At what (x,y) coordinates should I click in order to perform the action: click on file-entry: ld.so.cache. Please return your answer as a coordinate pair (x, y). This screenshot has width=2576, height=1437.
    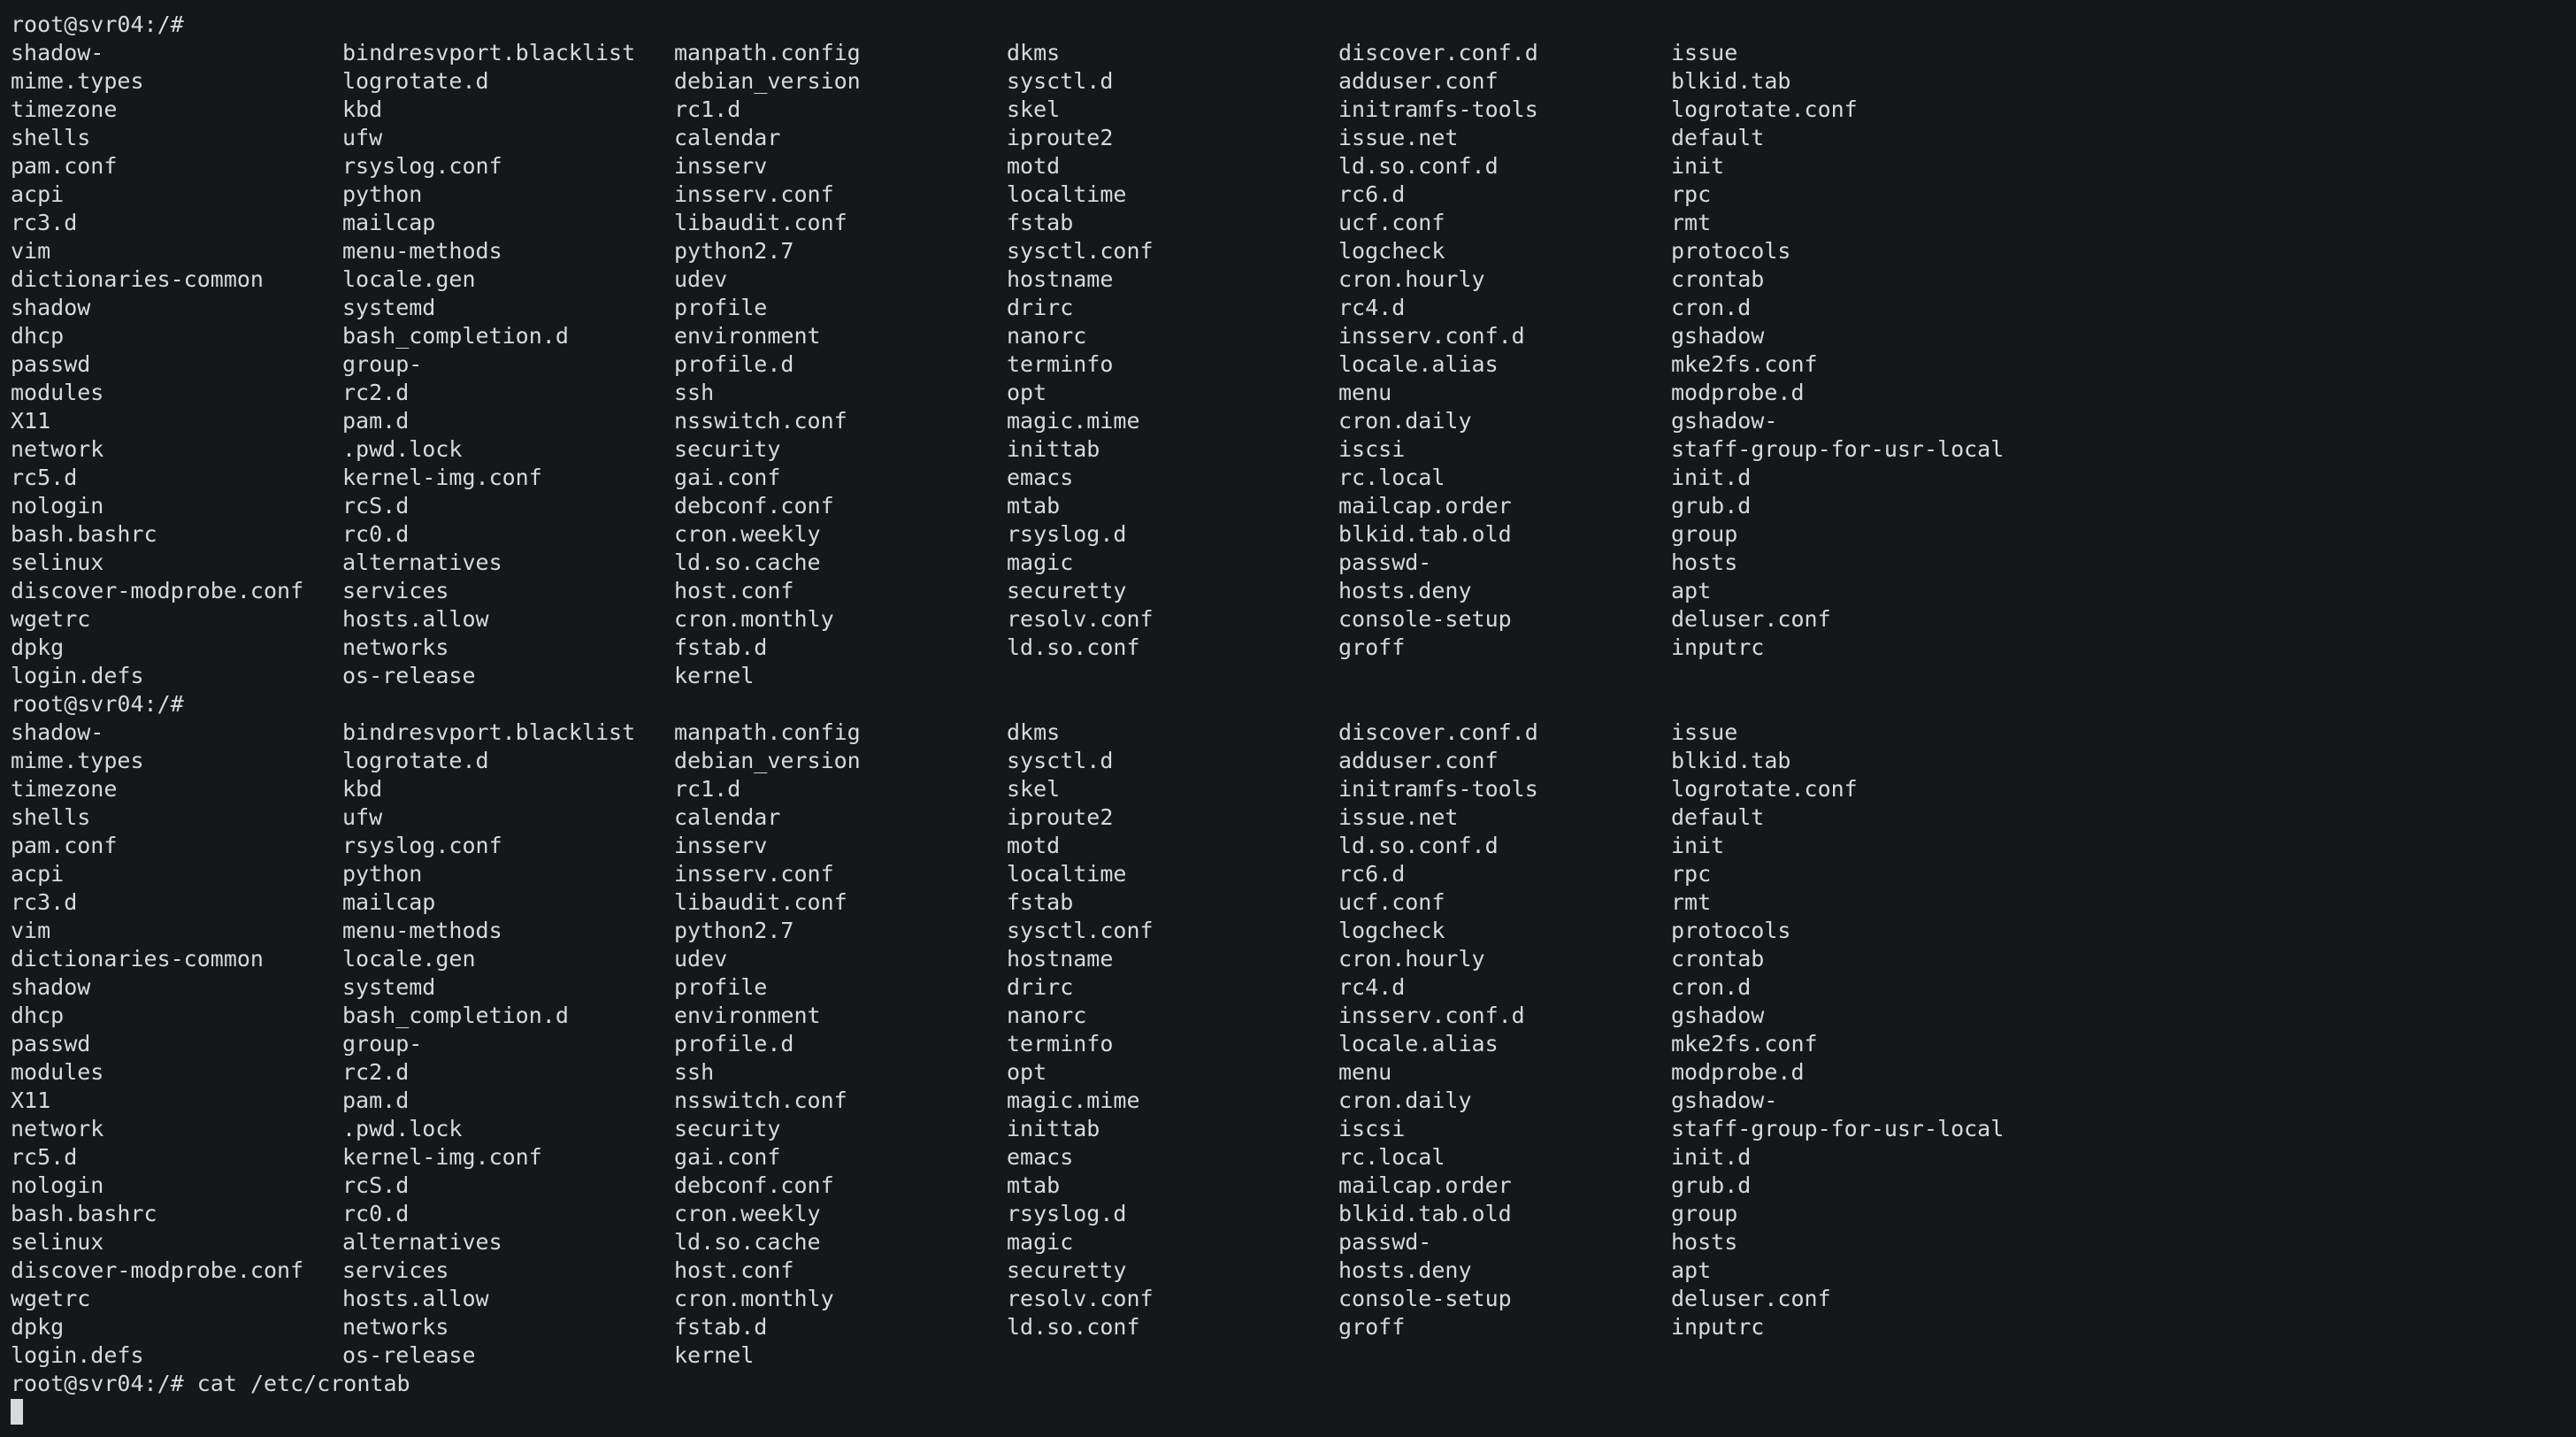
    Looking at the image, I should click on (747, 1242).